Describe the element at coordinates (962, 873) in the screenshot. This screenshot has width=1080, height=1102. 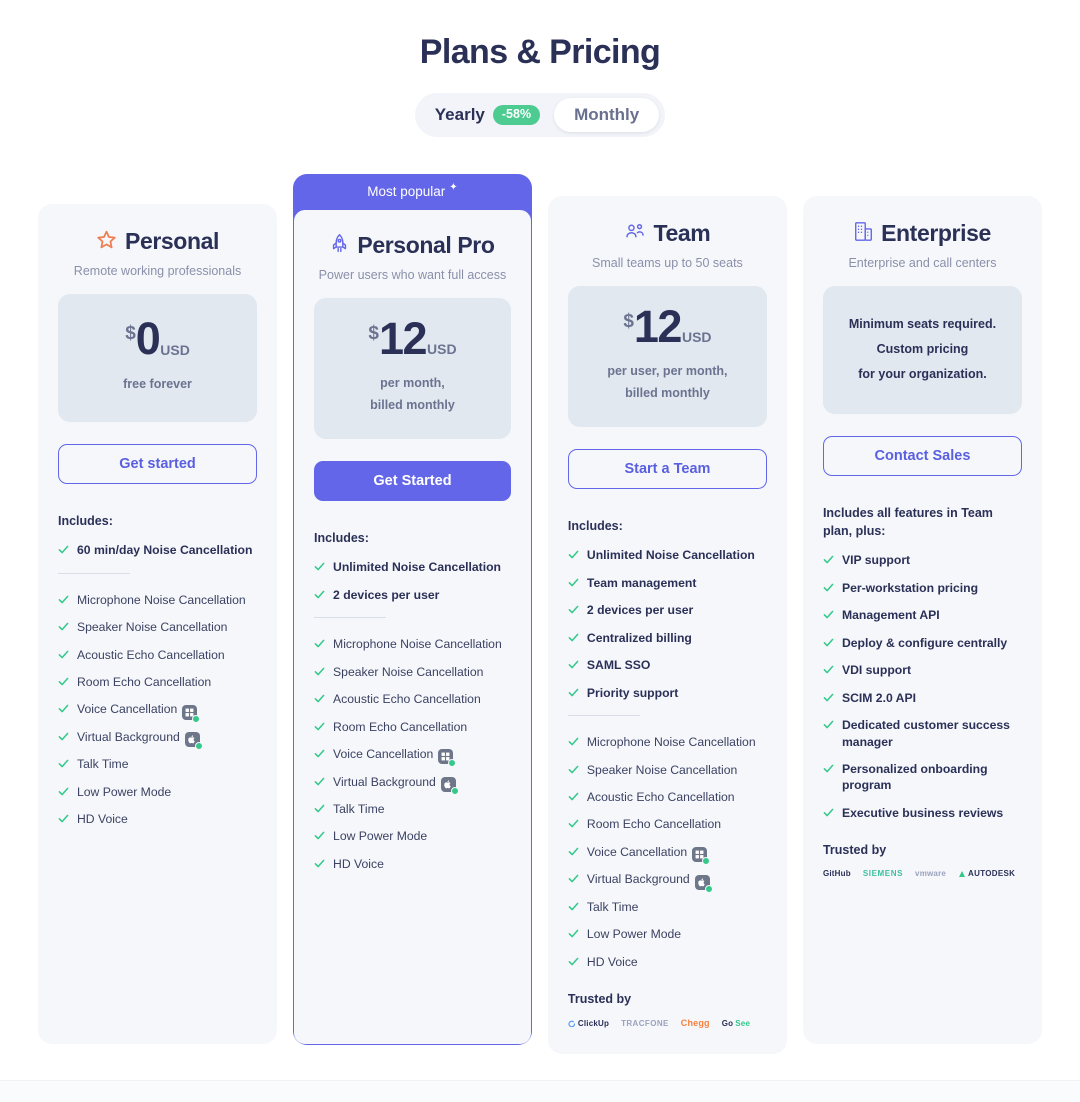
I see `autodesk-mark-icon` at that location.